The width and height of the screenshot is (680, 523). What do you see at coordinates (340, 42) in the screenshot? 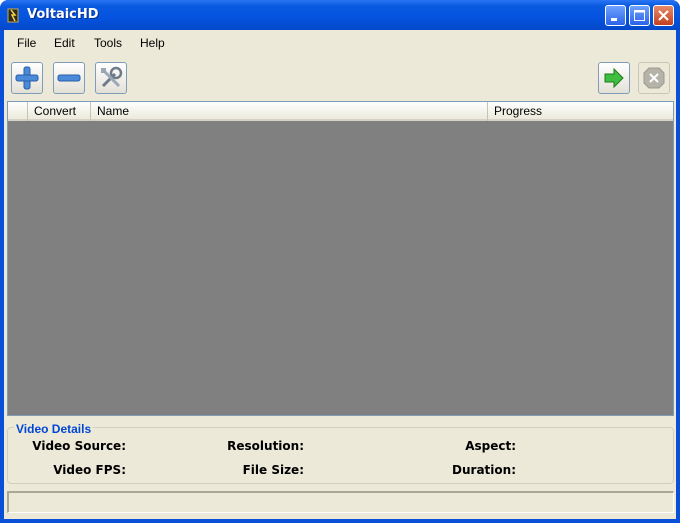
I see `menu-bar: File Edit Tools Help` at bounding box center [340, 42].